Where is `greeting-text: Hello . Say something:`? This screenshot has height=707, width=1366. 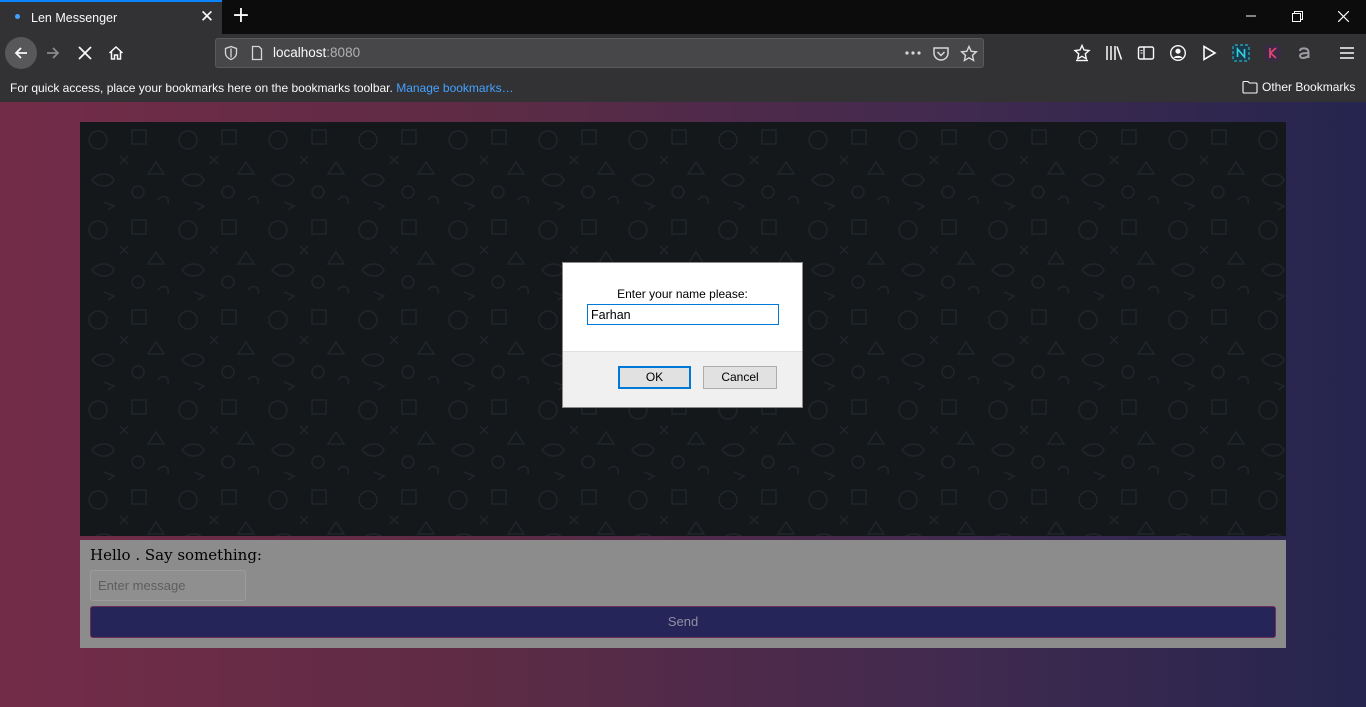 greeting-text: Hello . Say something: is located at coordinates (176, 555).